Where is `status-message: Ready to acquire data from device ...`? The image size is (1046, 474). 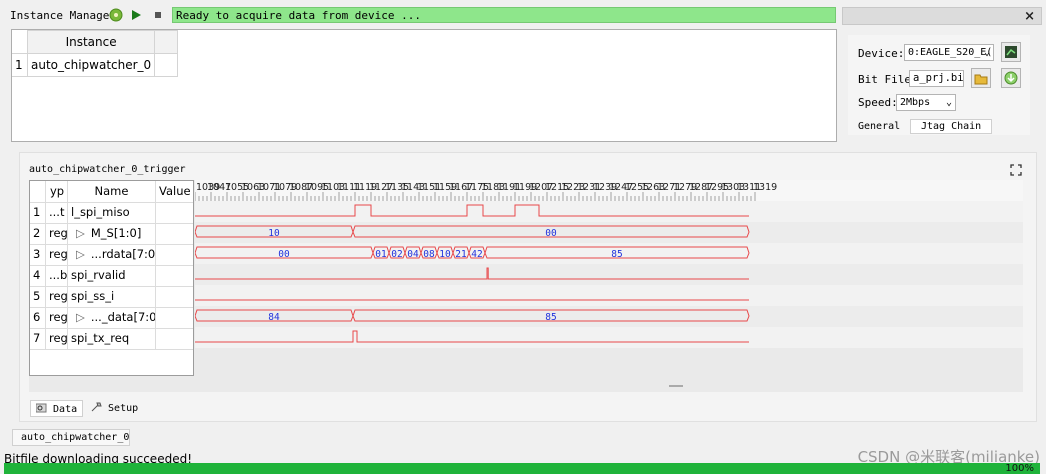 status-message: Ready to acquire data from device ... is located at coordinates (504, 15).